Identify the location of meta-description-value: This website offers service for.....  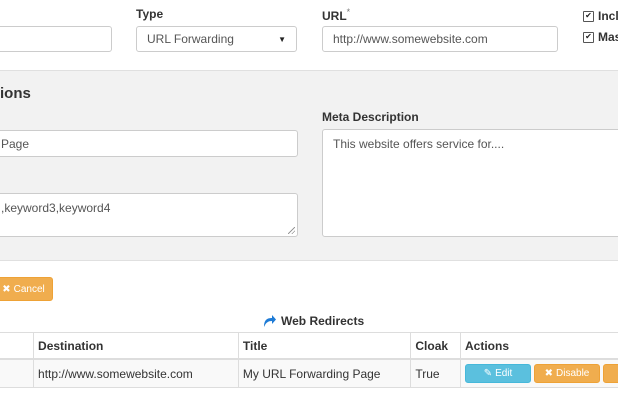
(419, 144).